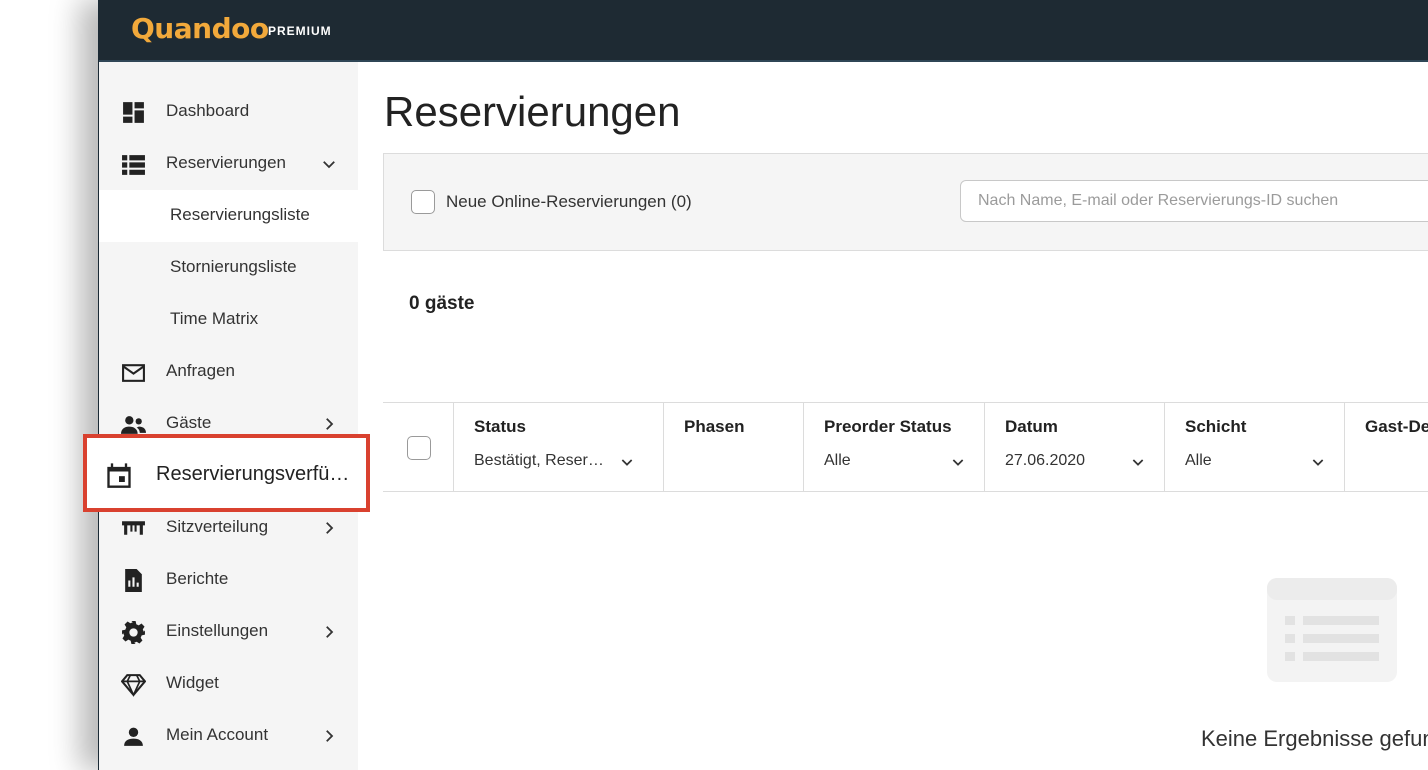 This screenshot has height=770, width=1428. I want to click on new-online-checkbox, so click(423, 202).